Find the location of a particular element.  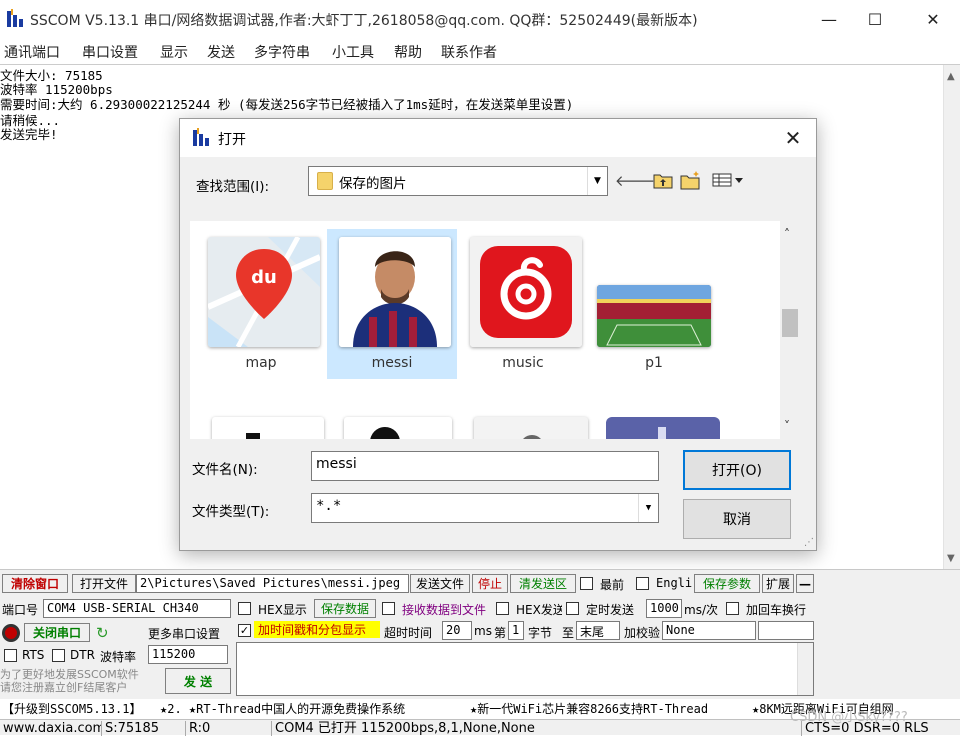

nth-label: 第 is located at coordinates (500, 633).